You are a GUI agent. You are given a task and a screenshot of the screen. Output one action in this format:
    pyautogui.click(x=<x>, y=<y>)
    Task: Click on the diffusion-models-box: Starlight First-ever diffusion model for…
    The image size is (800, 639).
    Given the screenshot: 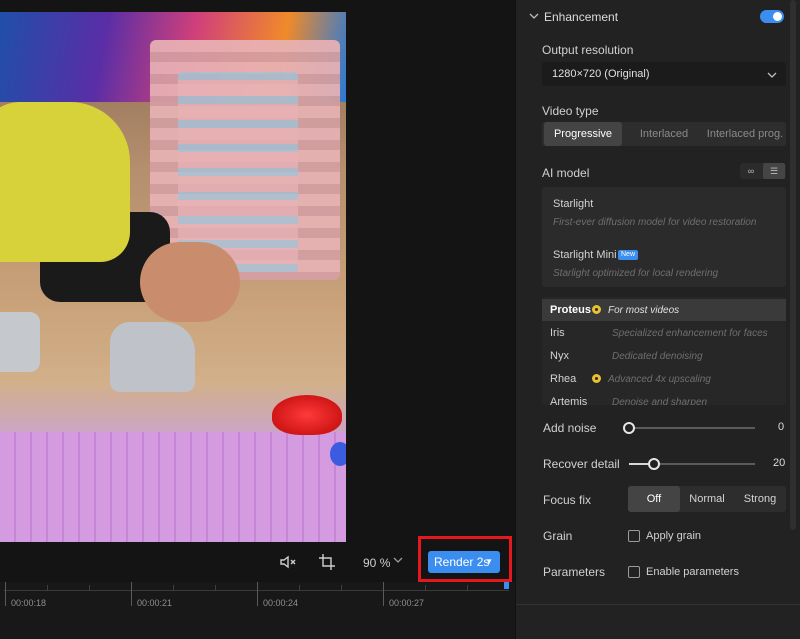 What is the action you would take?
    pyautogui.click(x=664, y=237)
    